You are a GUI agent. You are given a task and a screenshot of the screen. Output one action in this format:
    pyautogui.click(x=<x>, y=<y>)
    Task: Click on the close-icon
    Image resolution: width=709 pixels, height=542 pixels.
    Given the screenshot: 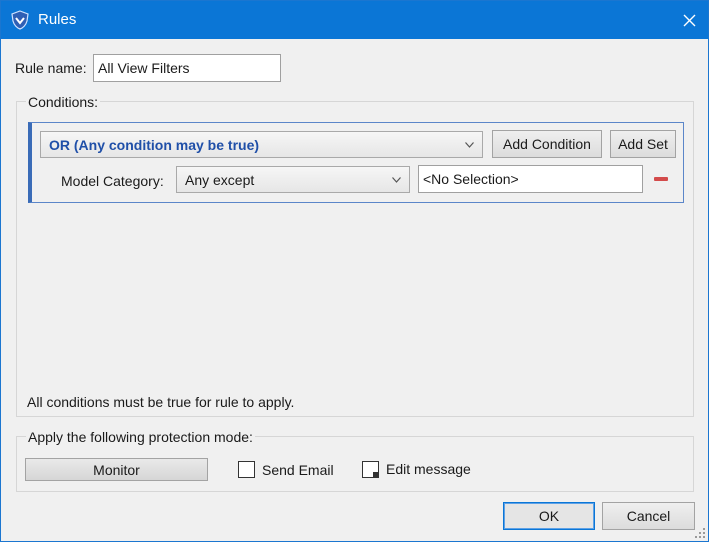 What is the action you would take?
    pyautogui.click(x=689, y=20)
    